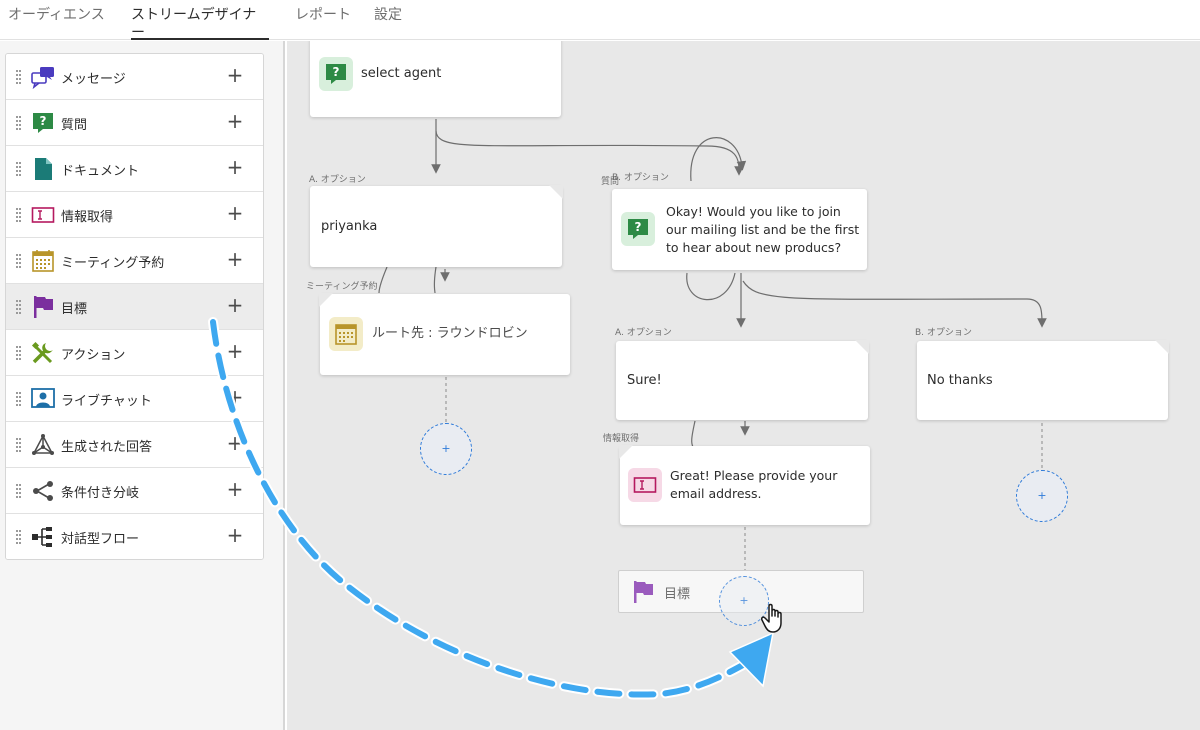 The image size is (1200, 730). What do you see at coordinates (751, 659) in the screenshot?
I see `arrow-head-icon` at bounding box center [751, 659].